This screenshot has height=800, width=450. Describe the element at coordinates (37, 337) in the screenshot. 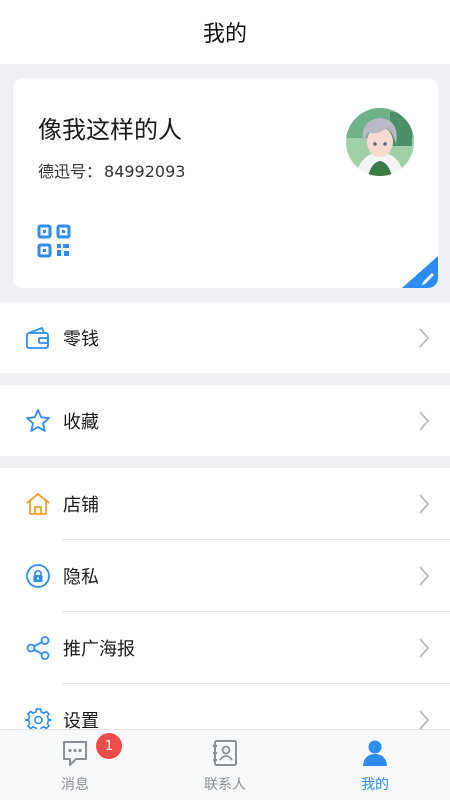

I see `wallet-icon` at that location.